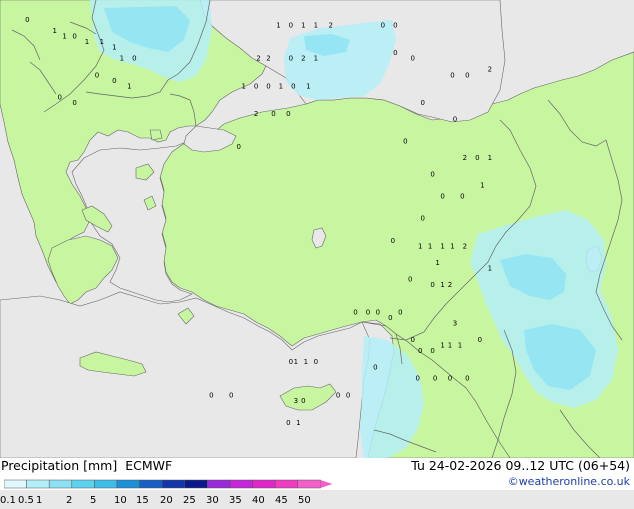 Image resolution: width=634 pixels, height=509 pixels. Describe the element at coordinates (235, 500) in the screenshot. I see `colorbar-label: 35` at that location.